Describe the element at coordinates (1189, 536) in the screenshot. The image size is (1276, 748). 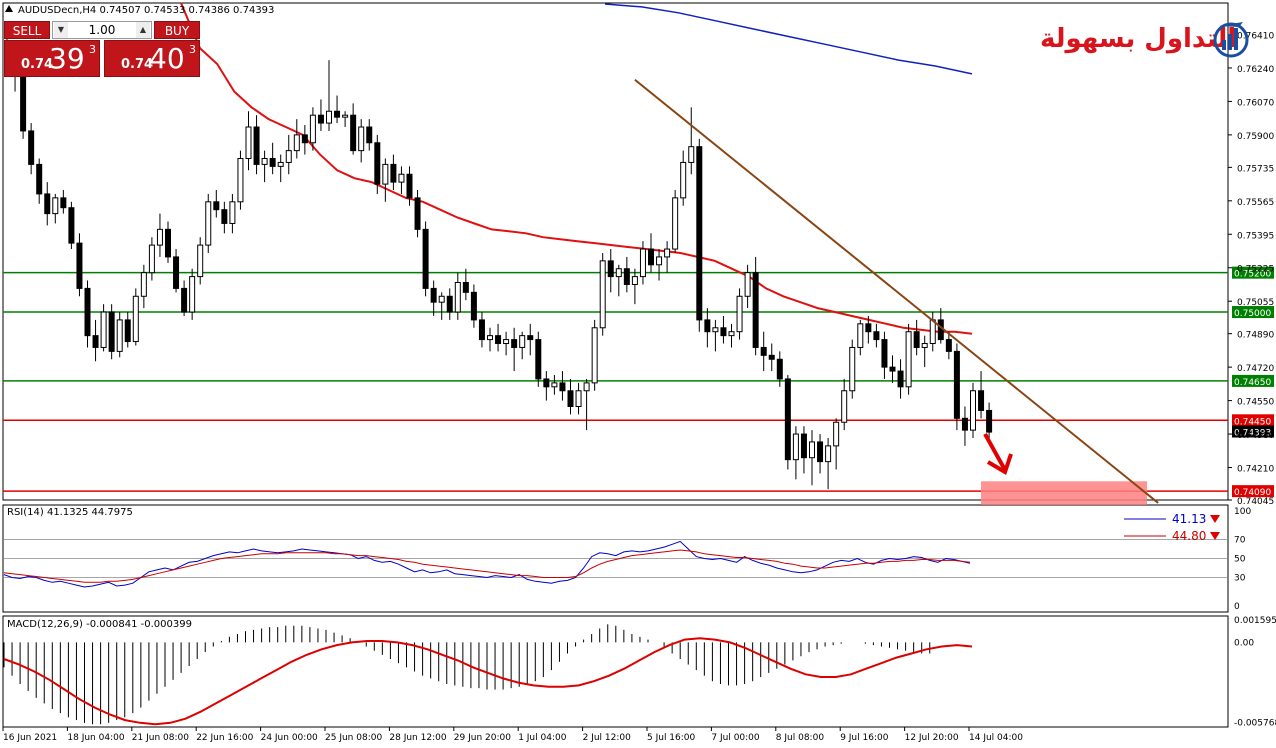
I see `rsi-legend-value-2: 44.80` at that location.